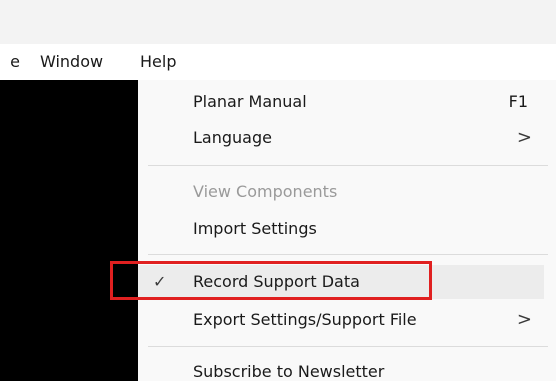  I want to click on menubar-item-window: Window, so click(71, 62).